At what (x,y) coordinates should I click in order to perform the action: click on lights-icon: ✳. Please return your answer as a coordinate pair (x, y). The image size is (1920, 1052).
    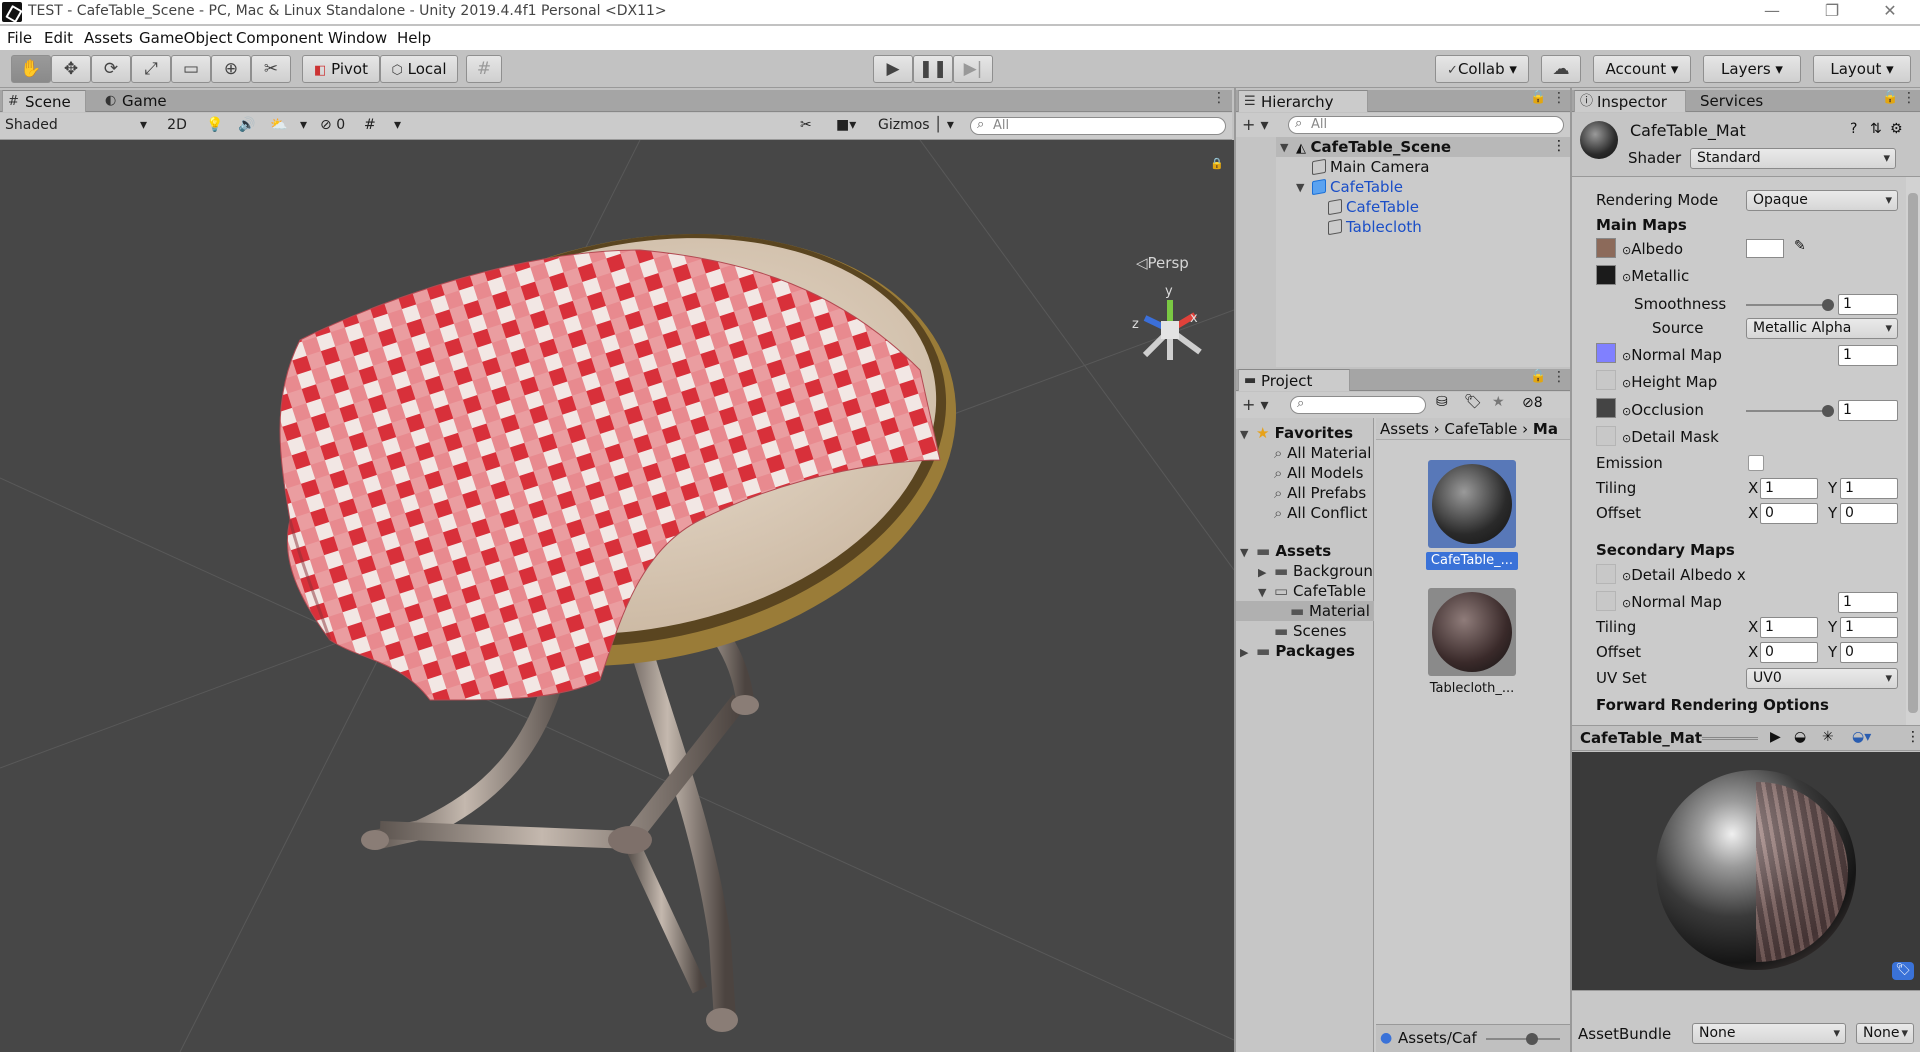
    Looking at the image, I should click on (1828, 737).